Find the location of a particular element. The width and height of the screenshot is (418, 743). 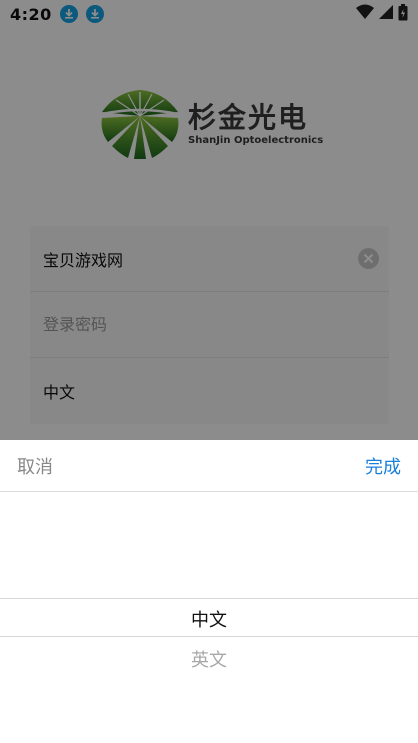

picker-selection-top-line is located at coordinates (209, 598).